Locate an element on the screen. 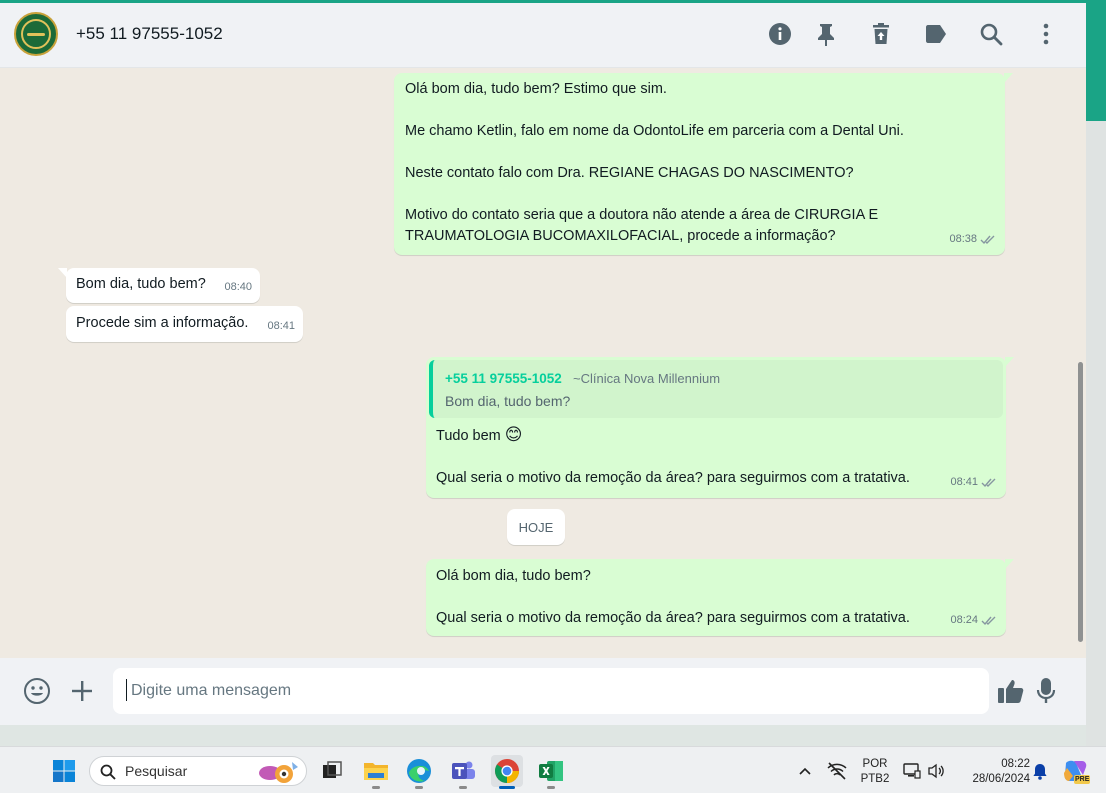 Image resolution: width=1106 pixels, height=793 pixels. attach-plus-icon is located at coordinates (82, 691).